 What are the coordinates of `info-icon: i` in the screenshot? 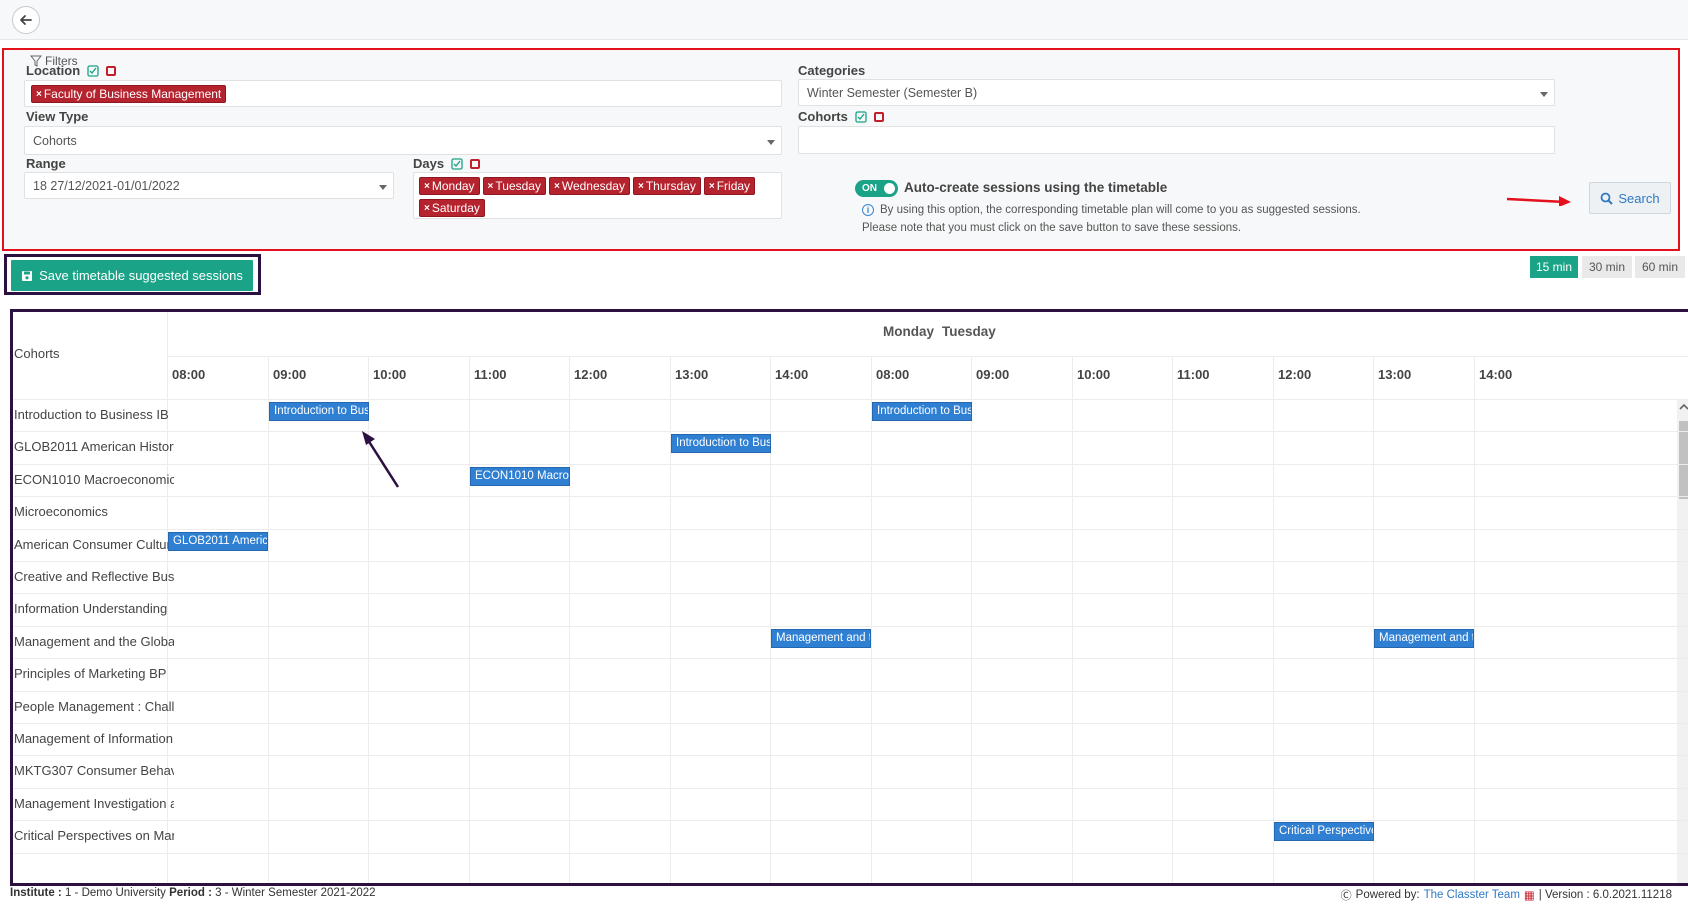 It's located at (868, 210).